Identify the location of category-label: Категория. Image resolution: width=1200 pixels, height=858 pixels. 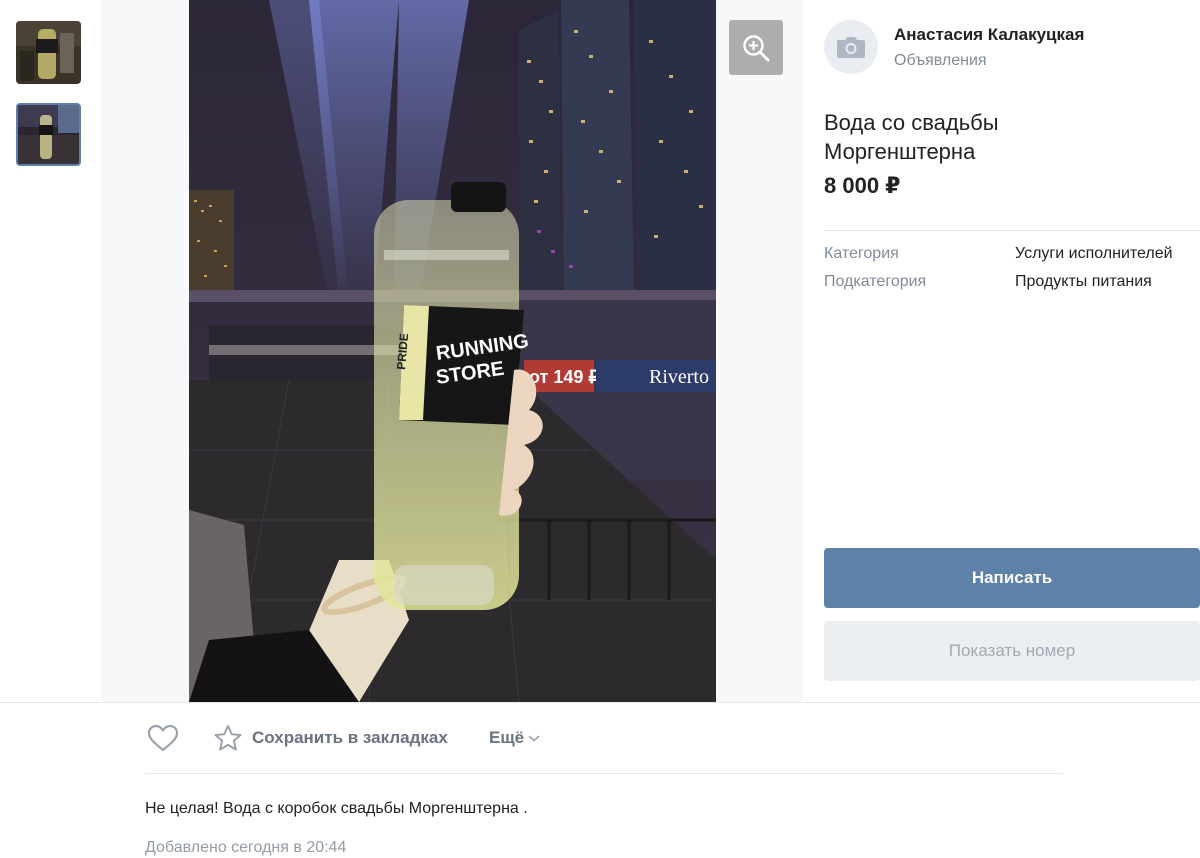
(861, 253).